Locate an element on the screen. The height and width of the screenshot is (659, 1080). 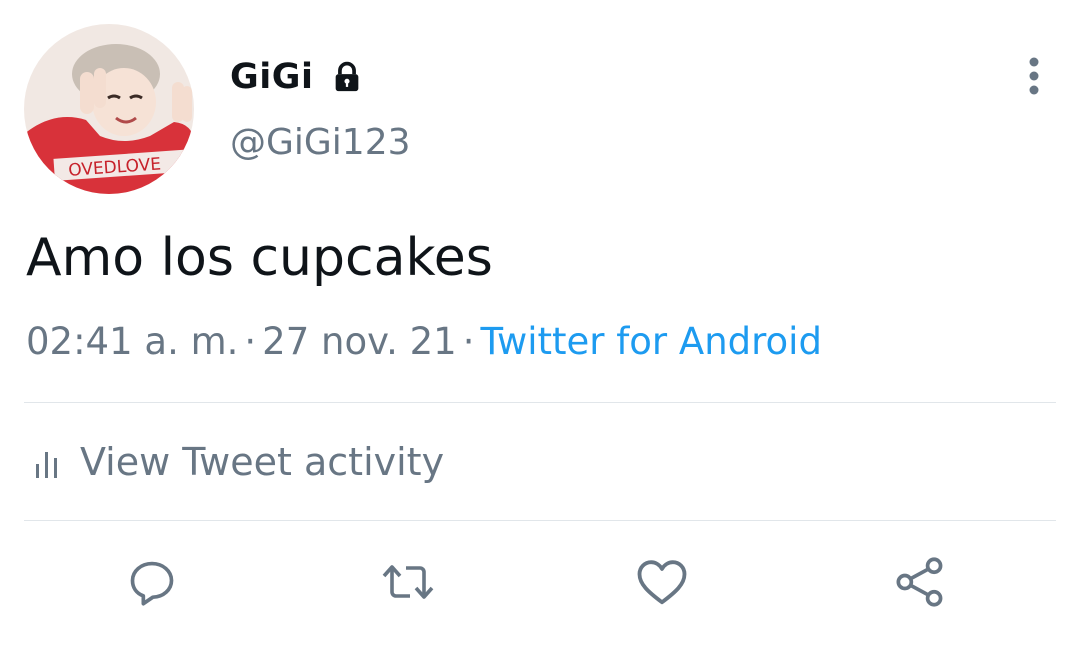
retweet-button is located at coordinates (408, 582).